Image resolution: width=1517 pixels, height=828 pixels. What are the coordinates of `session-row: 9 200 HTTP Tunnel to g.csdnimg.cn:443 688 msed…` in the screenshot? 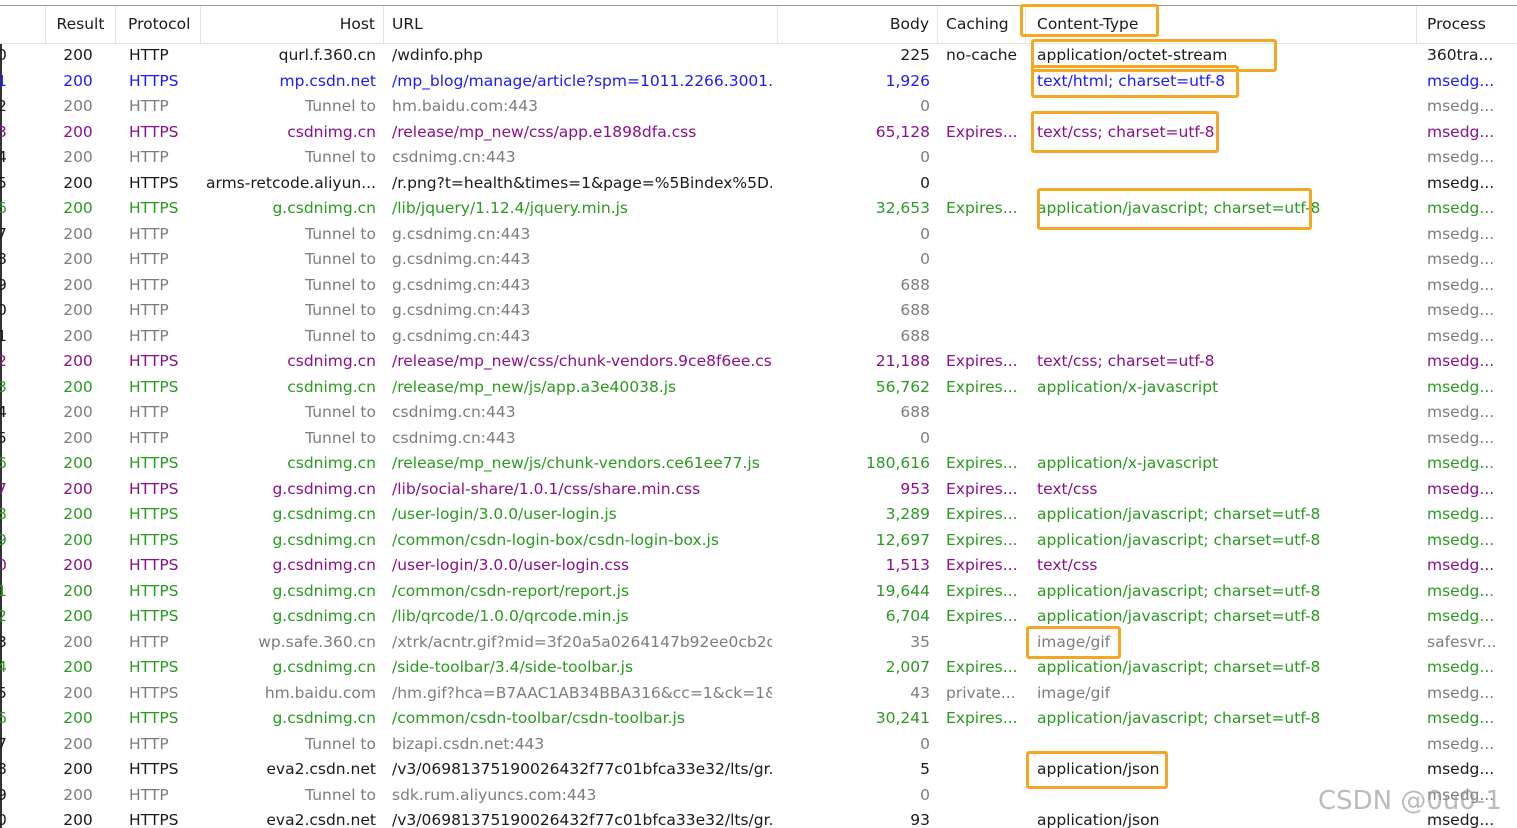 It's located at (758, 286).